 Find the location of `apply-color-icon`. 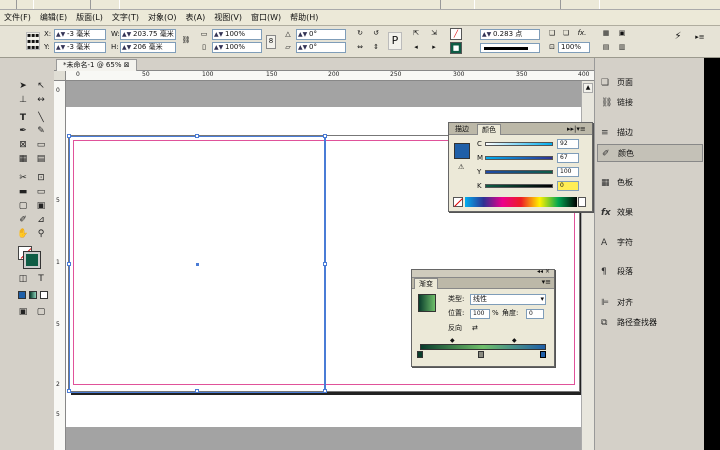

apply-color-icon is located at coordinates (22, 295).